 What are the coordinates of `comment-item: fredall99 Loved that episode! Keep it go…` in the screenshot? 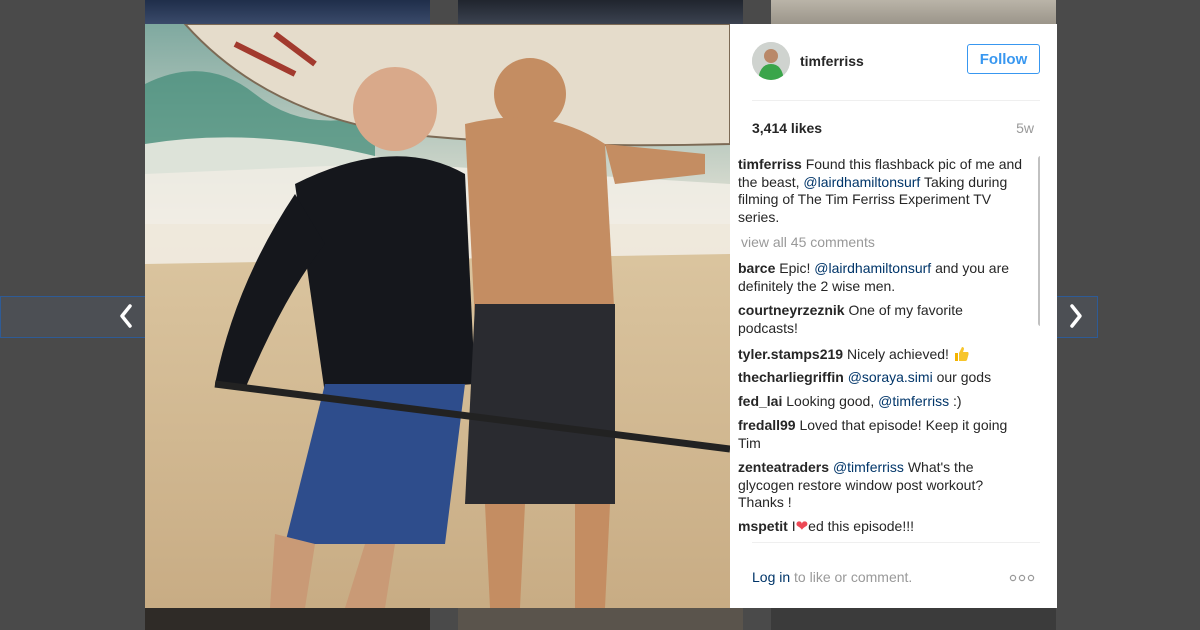 It's located at (882, 434).